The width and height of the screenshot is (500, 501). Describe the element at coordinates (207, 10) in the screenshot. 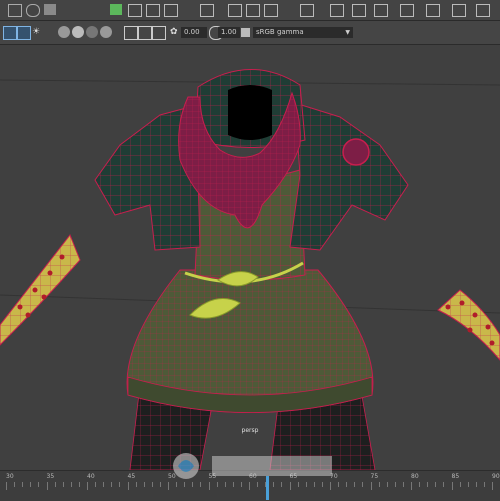

I see `history-icon` at that location.